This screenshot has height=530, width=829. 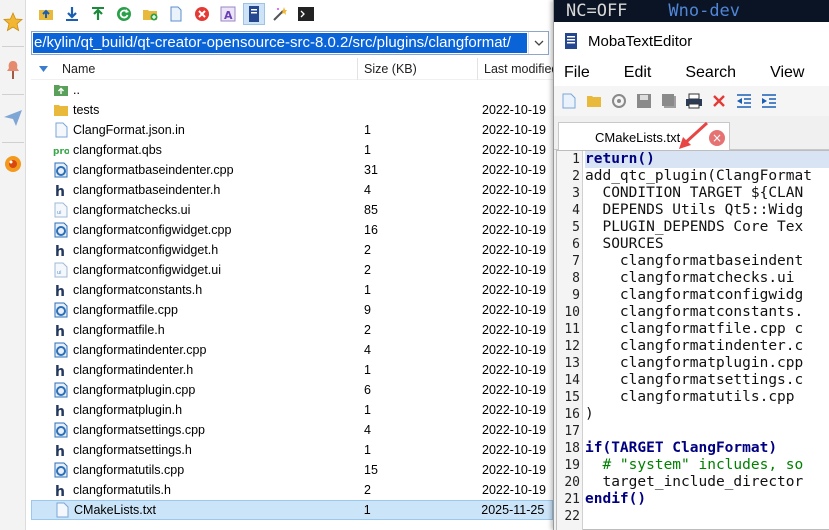 What do you see at coordinates (254, 14) in the screenshot?
I see `open-editor-icon` at bounding box center [254, 14].